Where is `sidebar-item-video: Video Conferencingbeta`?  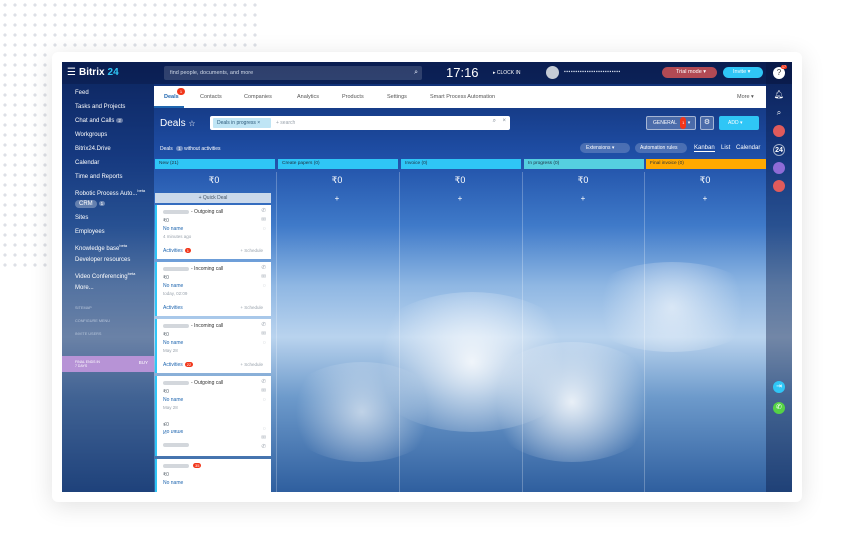
sidebar-item-video: Video Conferencingbeta is located at coordinates (105, 275).